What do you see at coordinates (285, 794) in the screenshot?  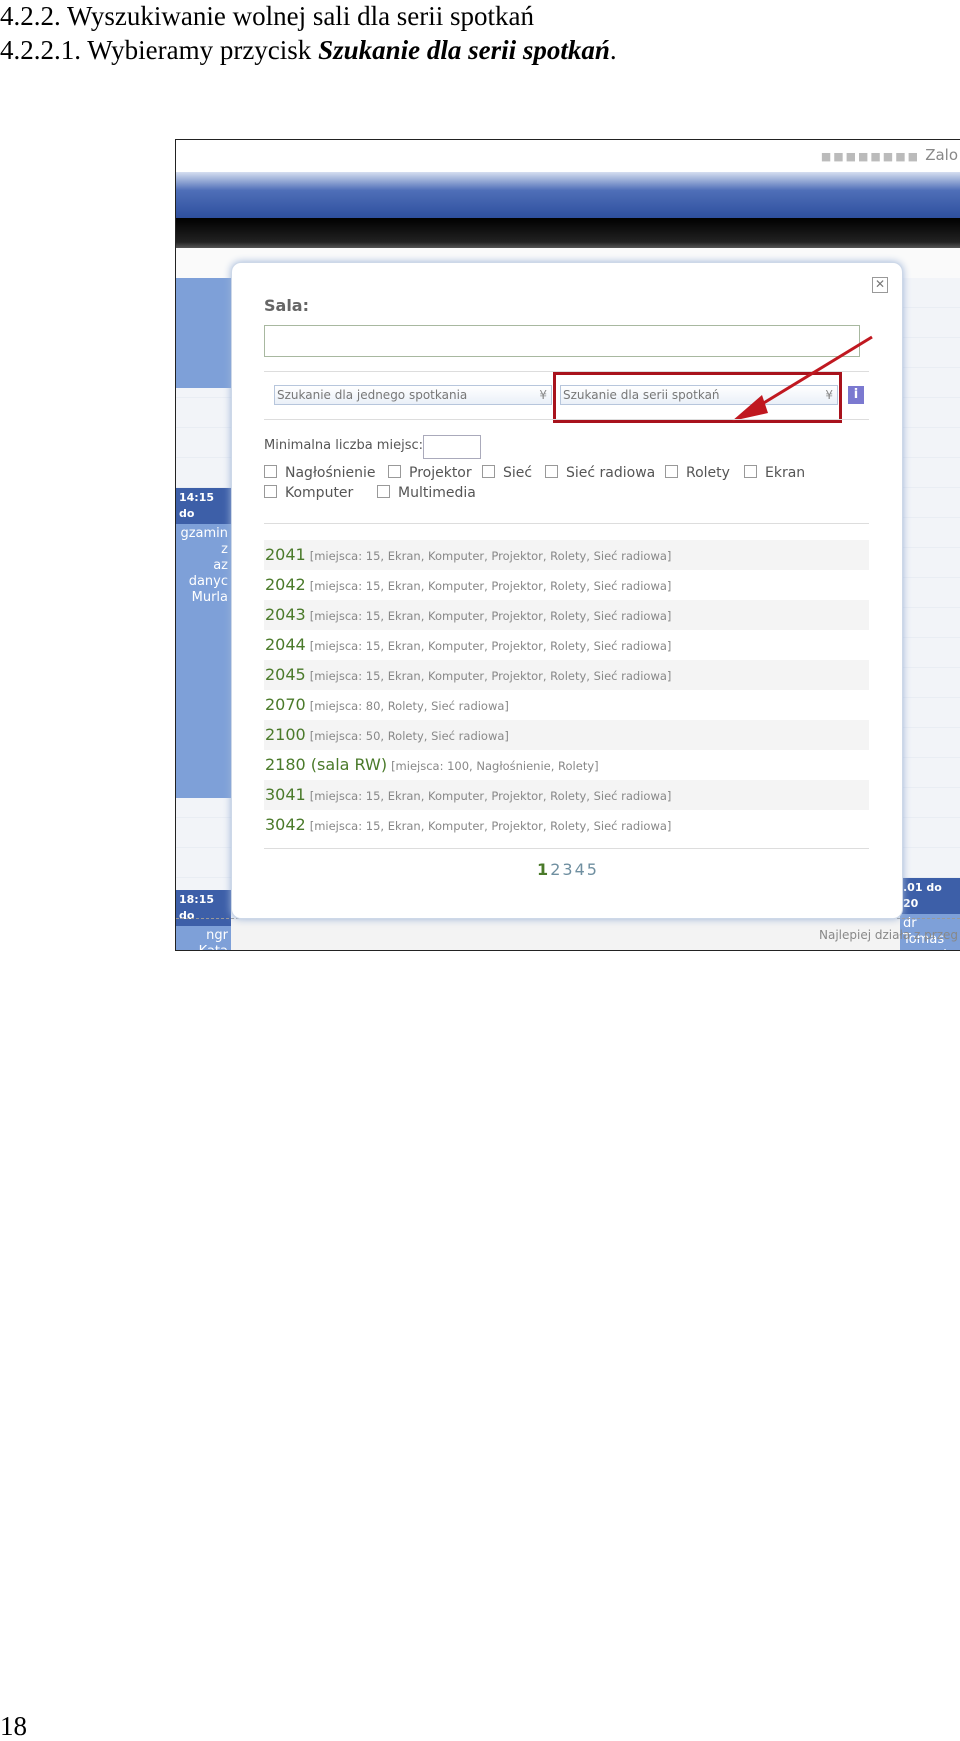 I see `room-number: 3041` at bounding box center [285, 794].